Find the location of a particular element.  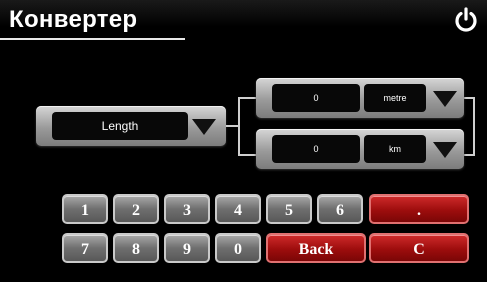

clear-button: C is located at coordinates (419, 248).